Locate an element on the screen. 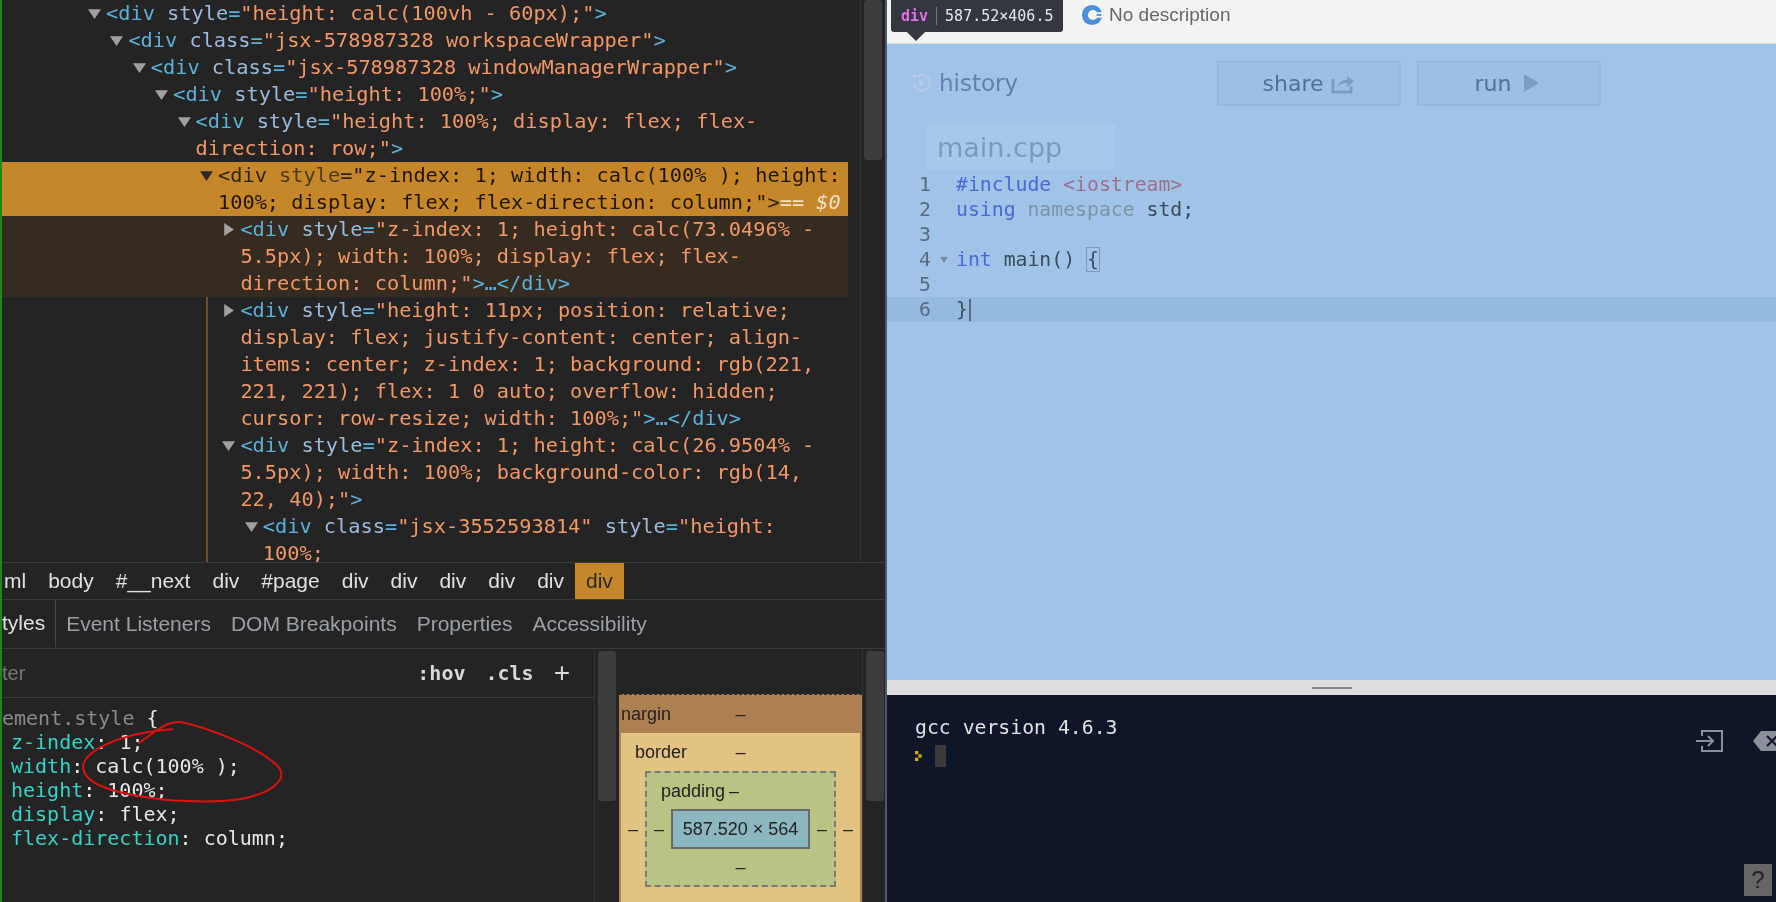  dom-tree-row: <div class="jsx-578987328 windowManagerWrapper"> is located at coordinates (425, 67).